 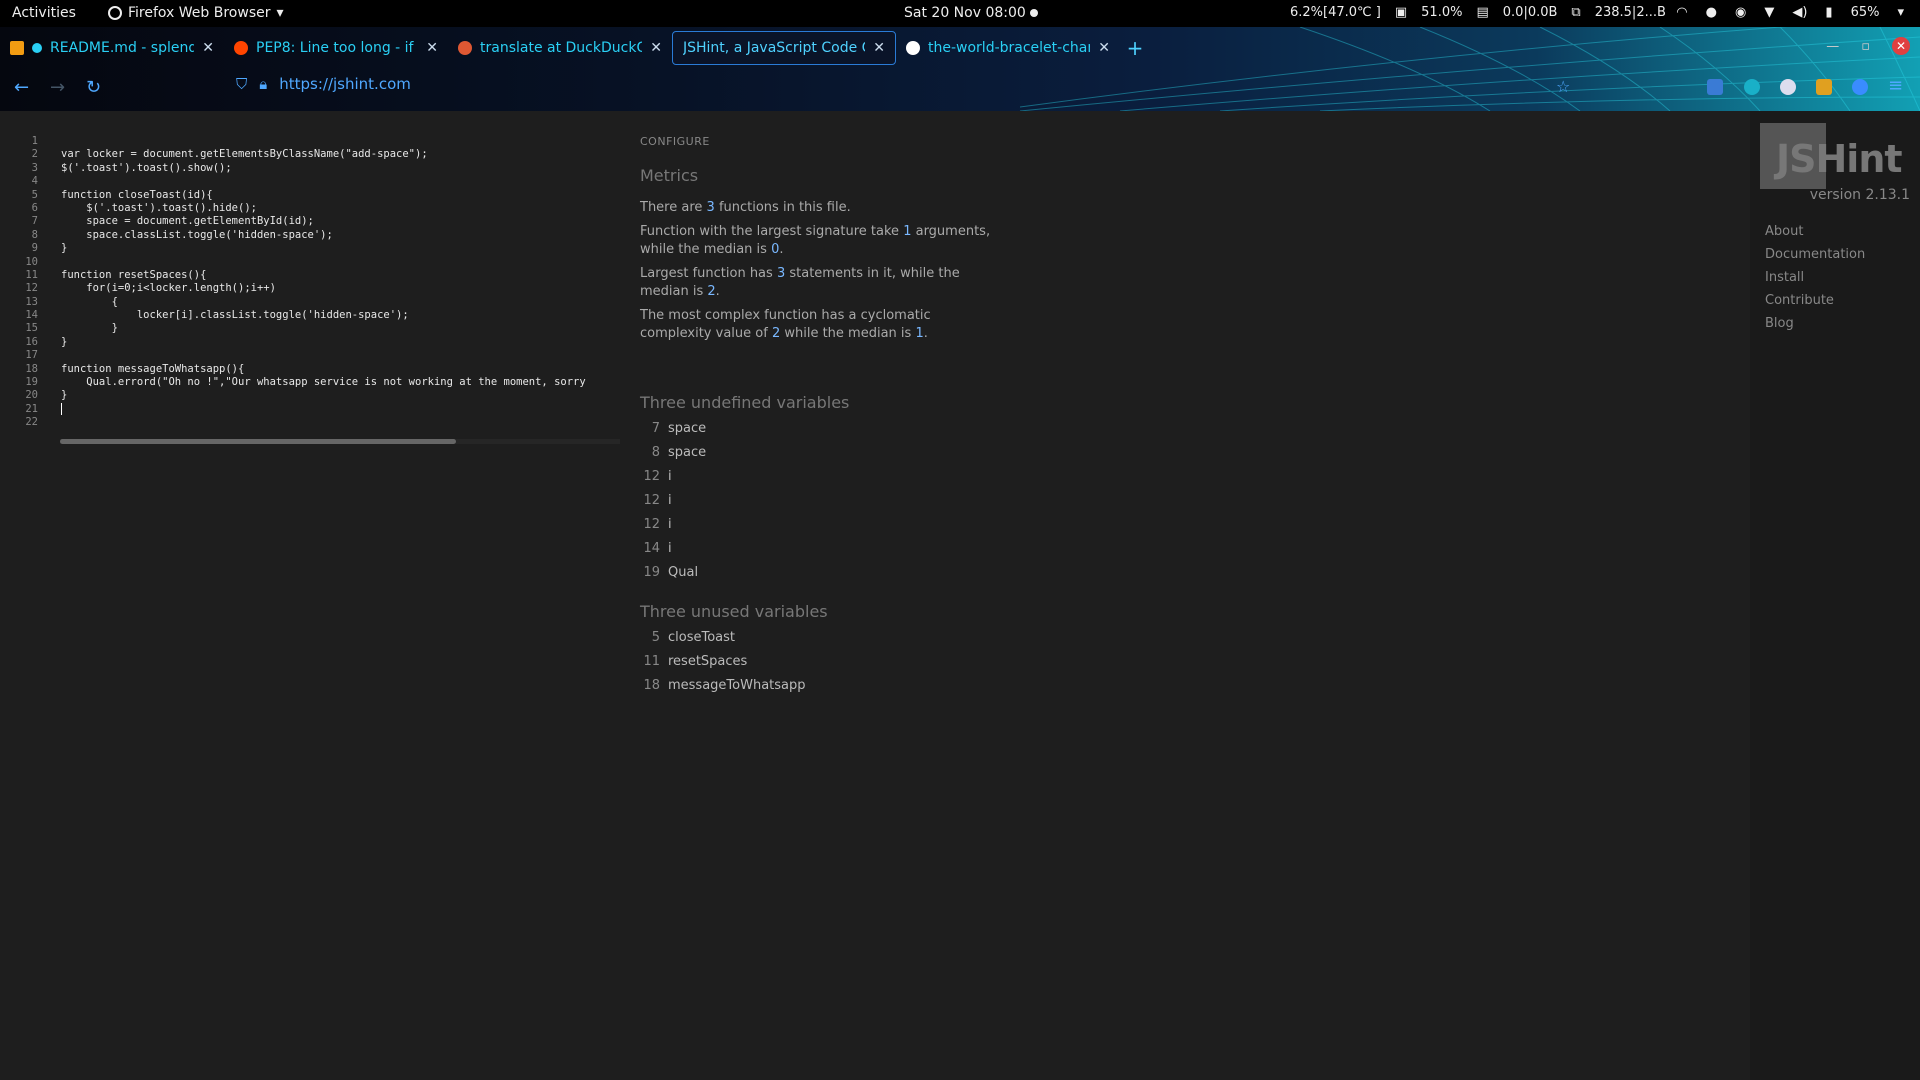 What do you see at coordinates (312, 328) in the screenshot?
I see `code-line: 15 }` at bounding box center [312, 328].